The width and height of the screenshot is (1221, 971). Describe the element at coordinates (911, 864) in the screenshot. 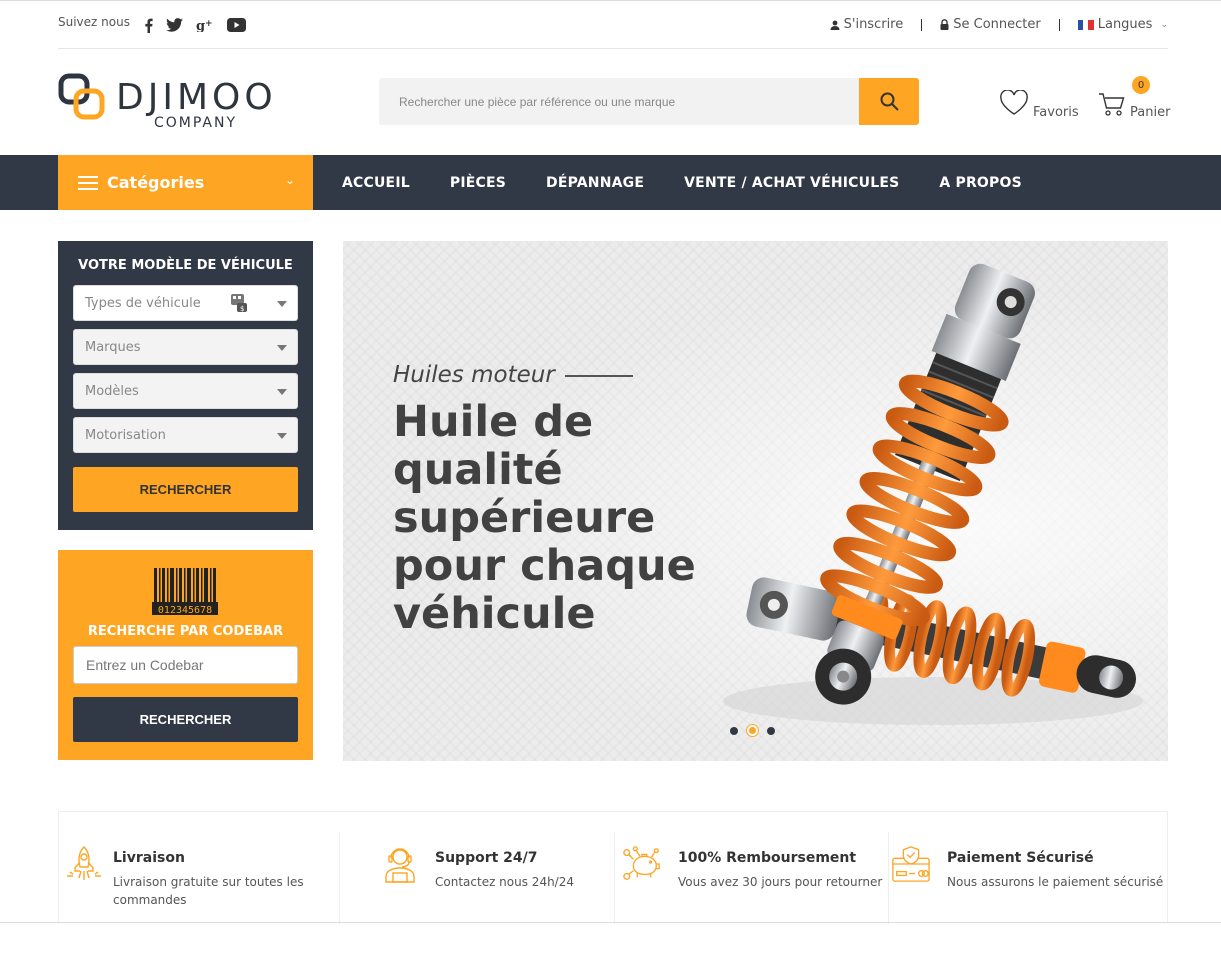

I see `secure-payment-icon` at that location.